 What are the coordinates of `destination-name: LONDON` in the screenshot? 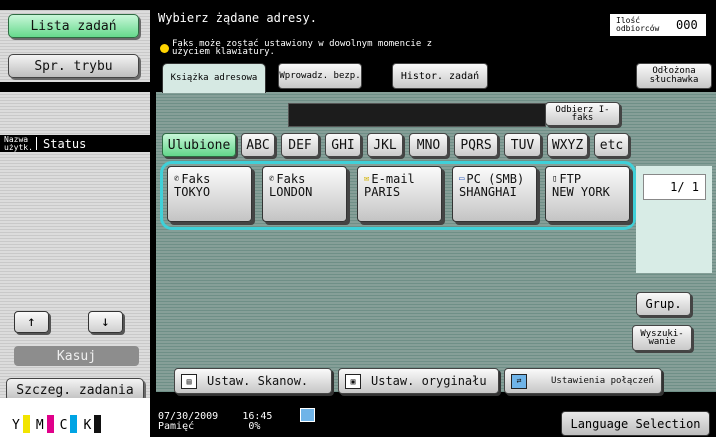 It's located at (291, 192).